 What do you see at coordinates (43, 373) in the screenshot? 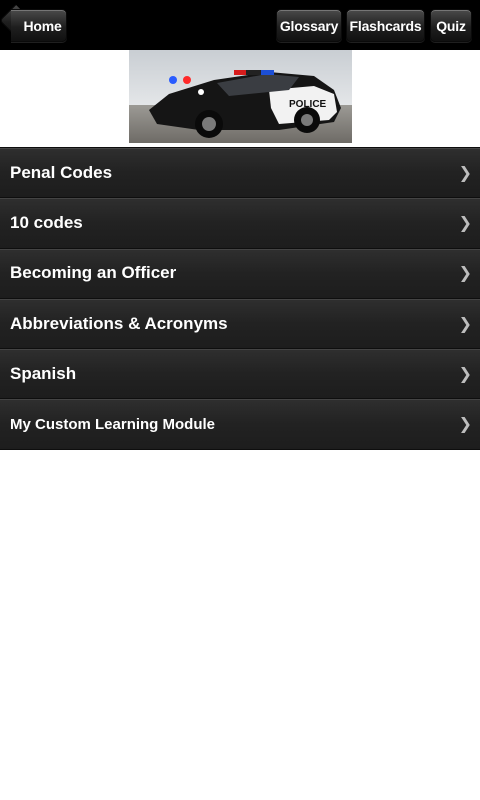
I see `menu-item-label: Spanish` at bounding box center [43, 373].